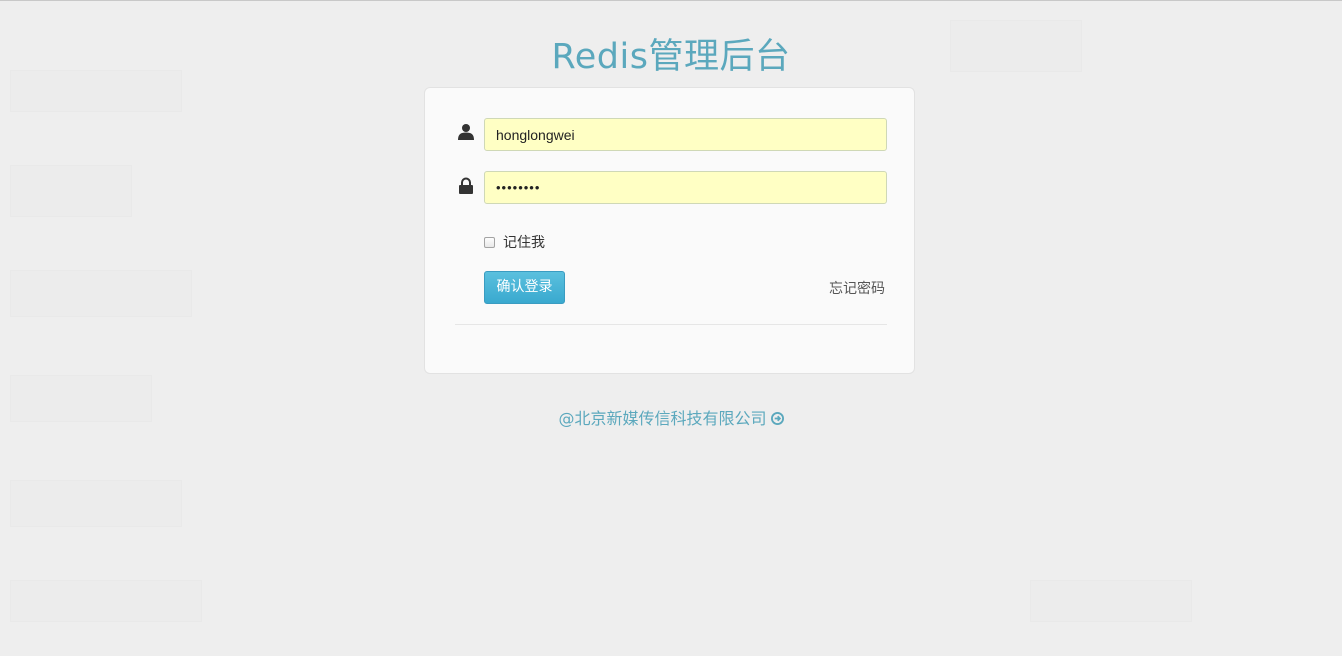 The image size is (1342, 656). I want to click on page-title: Redis管理后台, so click(671, 57).